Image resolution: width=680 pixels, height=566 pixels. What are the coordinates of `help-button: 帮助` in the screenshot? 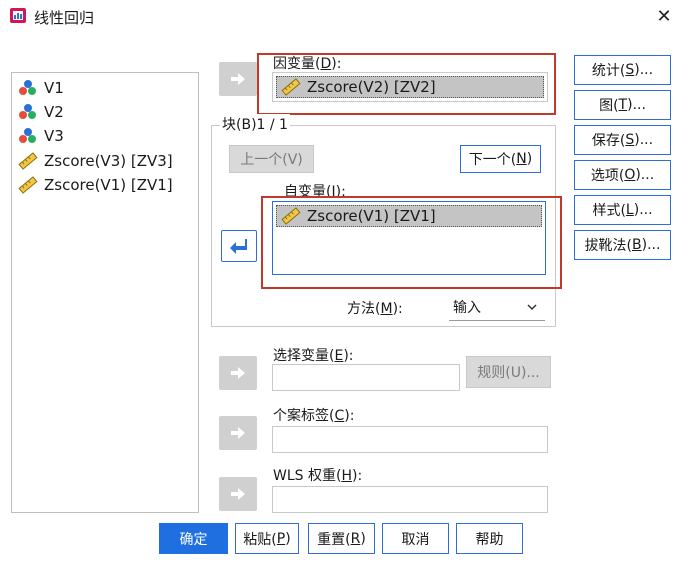 It's located at (489, 538).